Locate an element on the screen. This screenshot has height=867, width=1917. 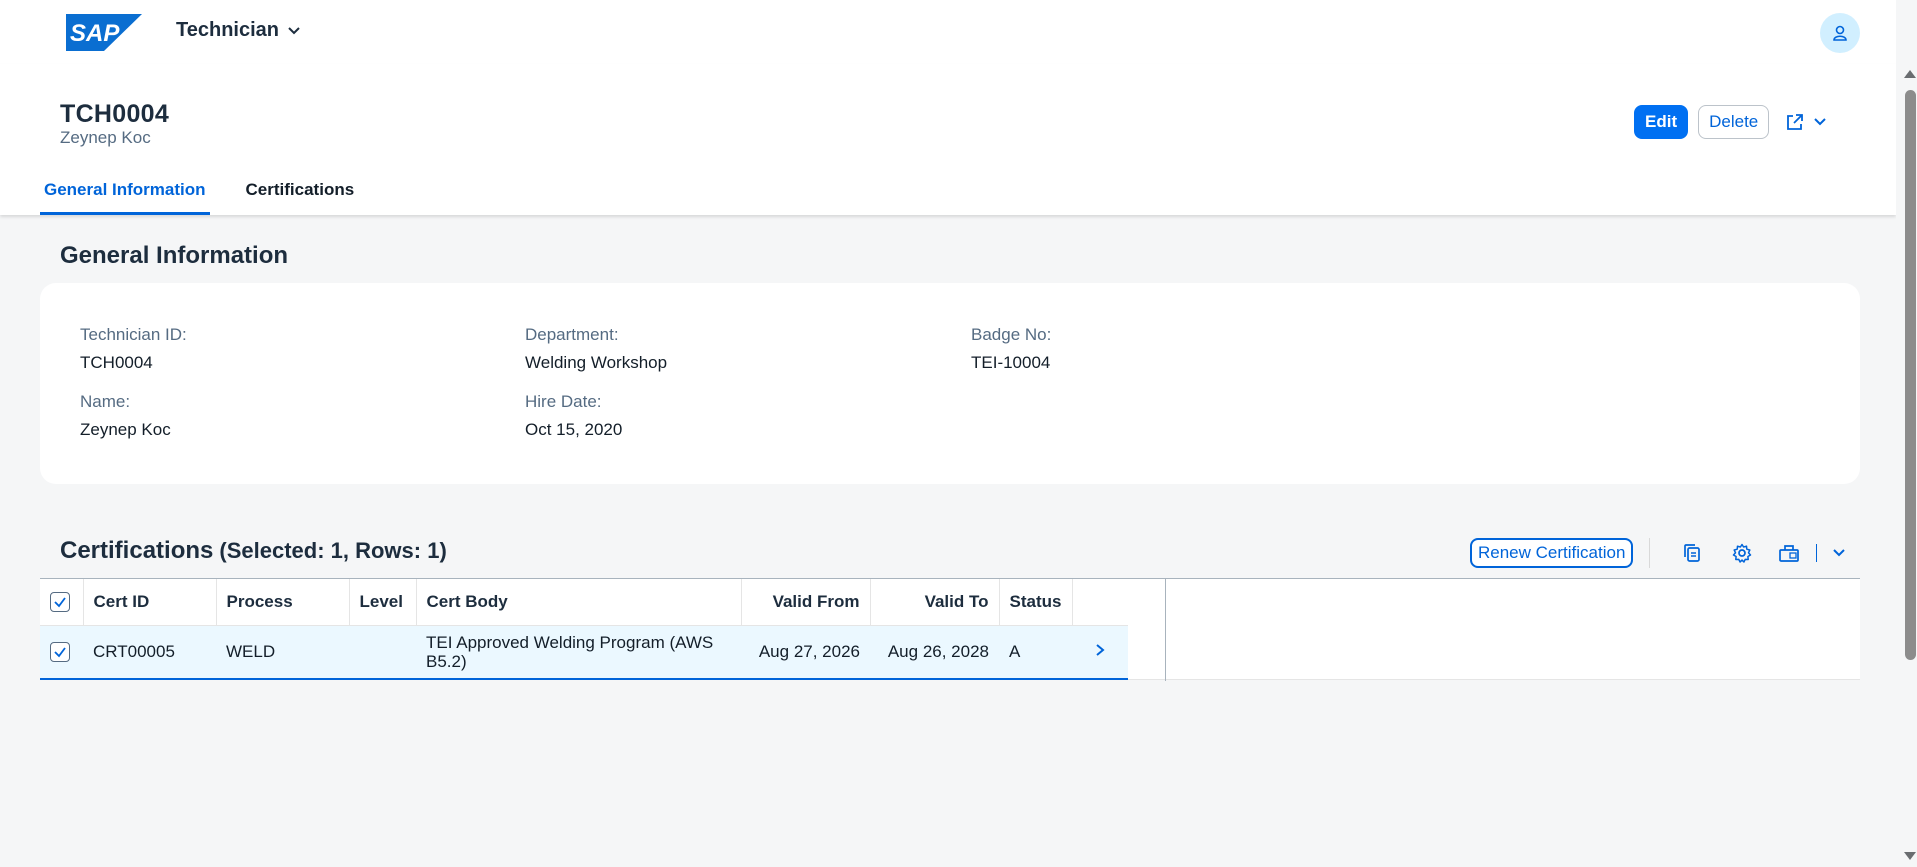
user-avatar is located at coordinates (1840, 33).